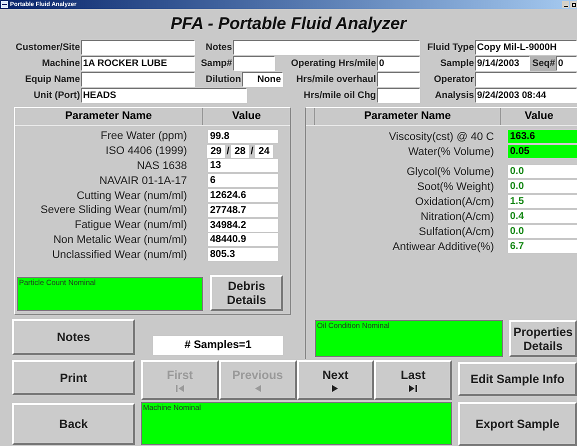 The height and width of the screenshot is (446, 577). I want to click on value-field: 28, so click(240, 151).